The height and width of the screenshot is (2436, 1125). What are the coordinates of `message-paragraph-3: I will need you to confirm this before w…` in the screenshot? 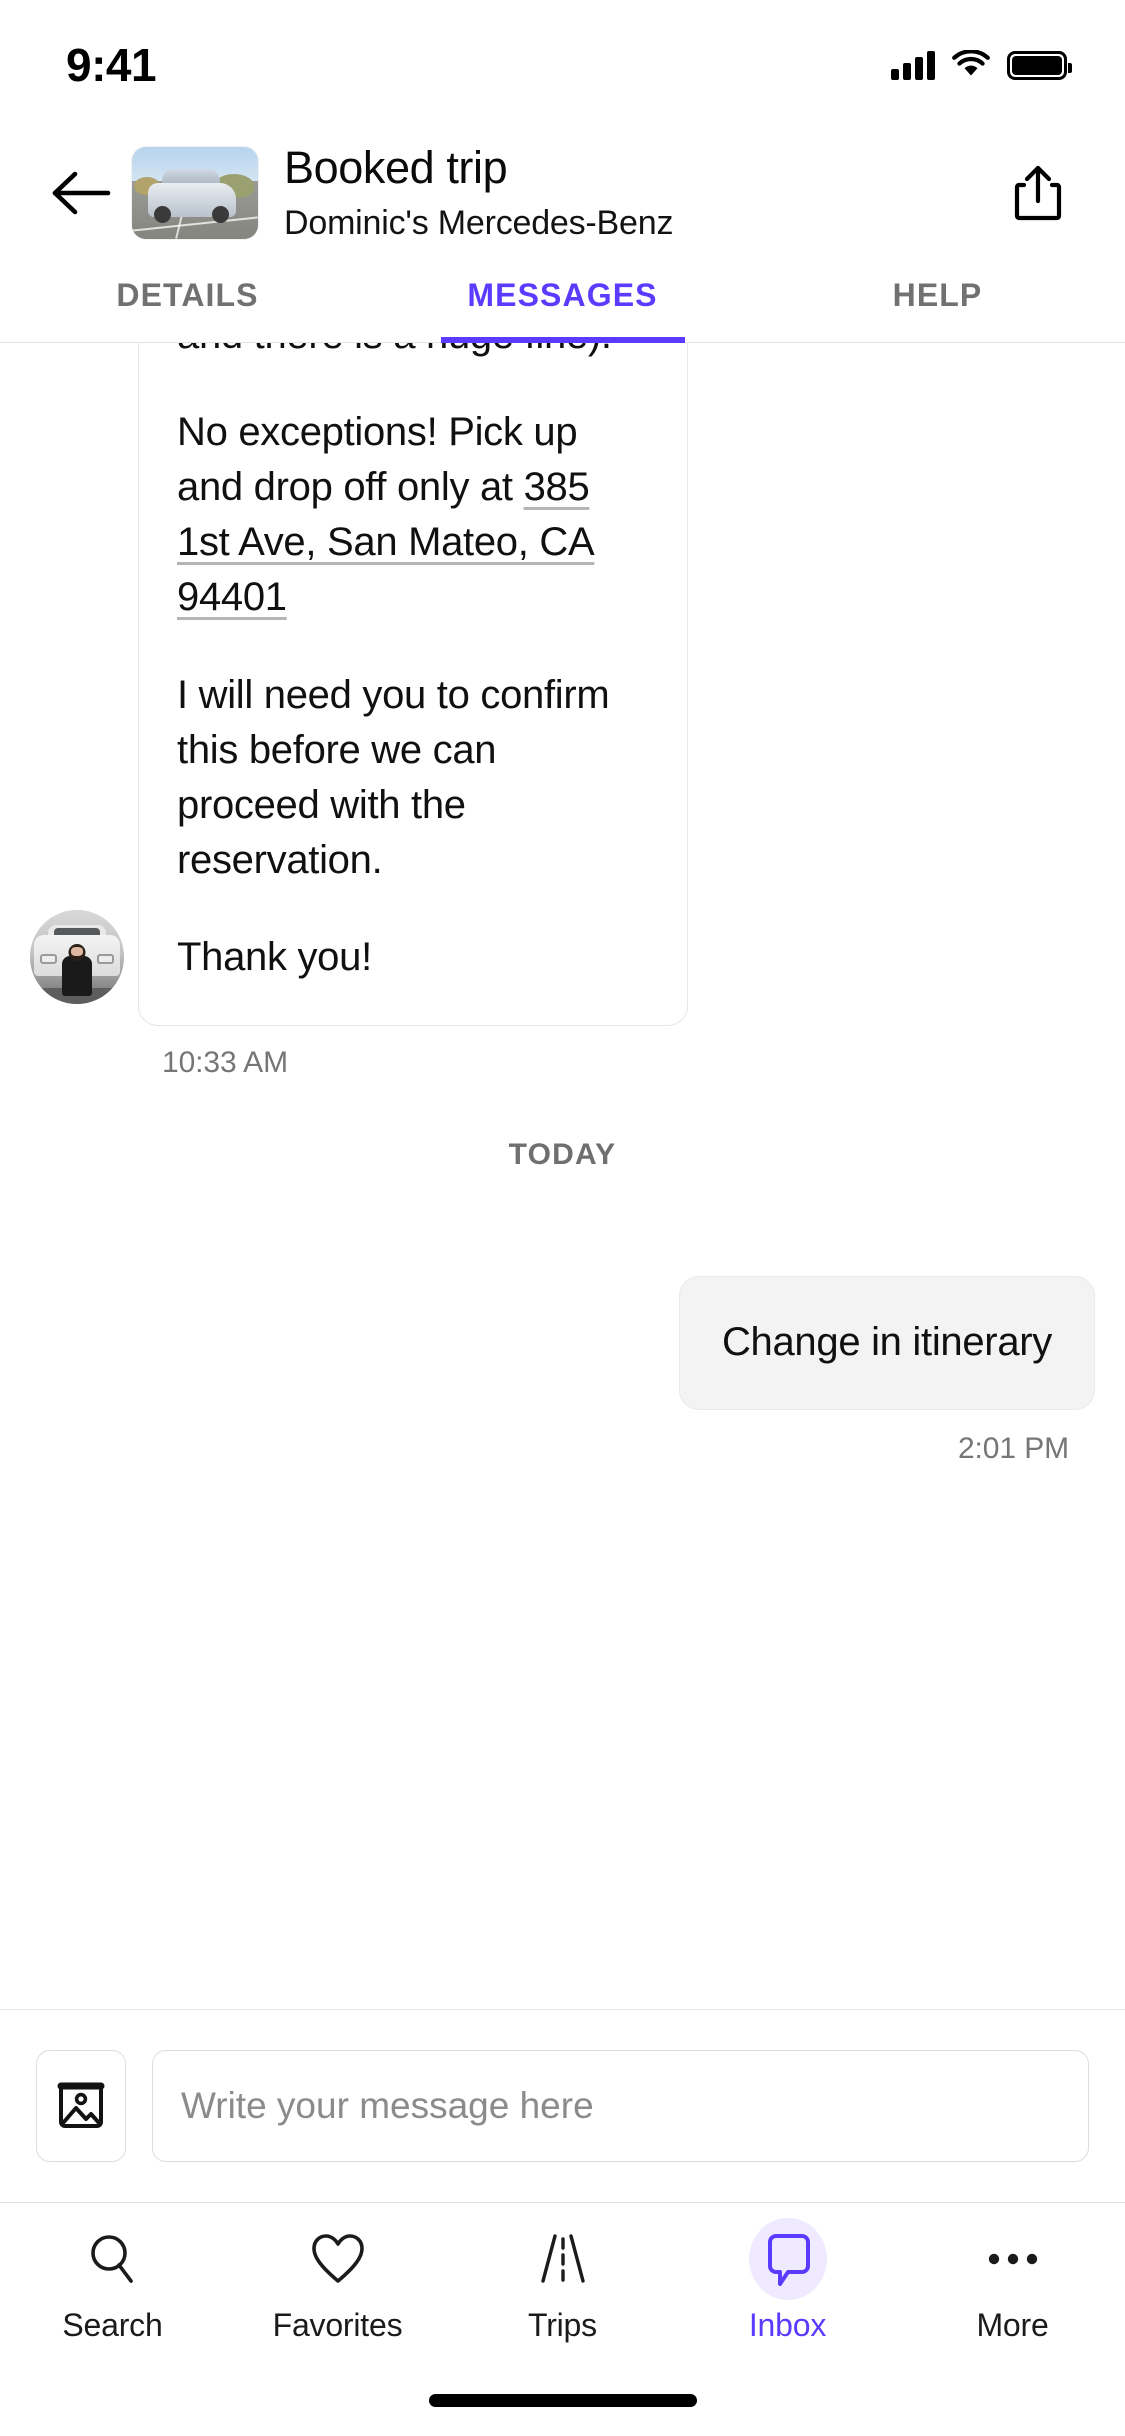 It's located at (393, 777).